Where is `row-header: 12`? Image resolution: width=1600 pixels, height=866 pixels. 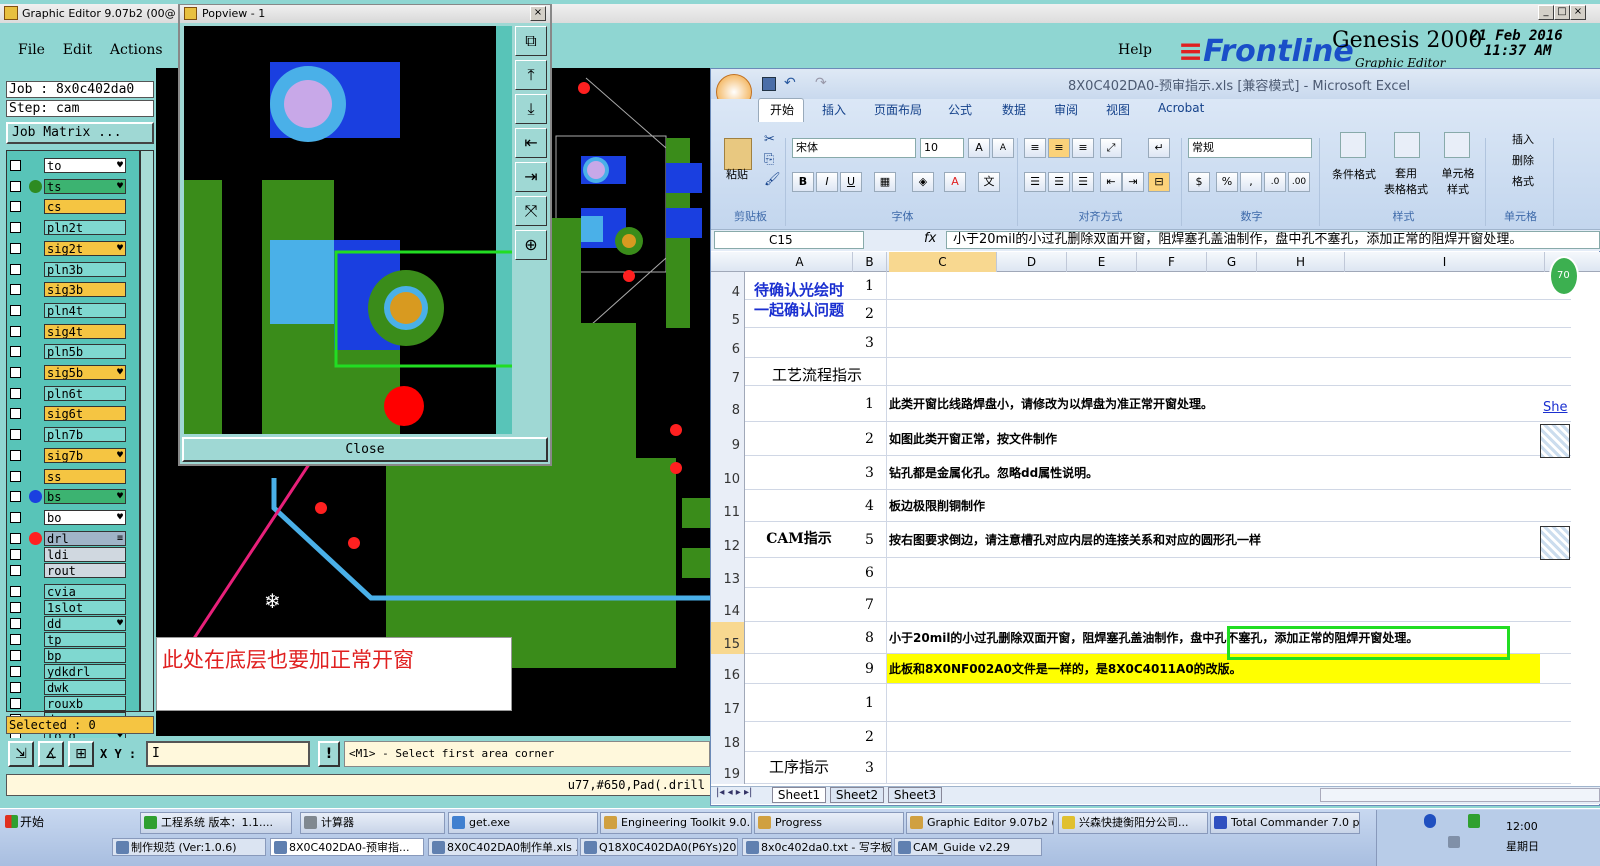 row-header: 12 is located at coordinates (728, 540).